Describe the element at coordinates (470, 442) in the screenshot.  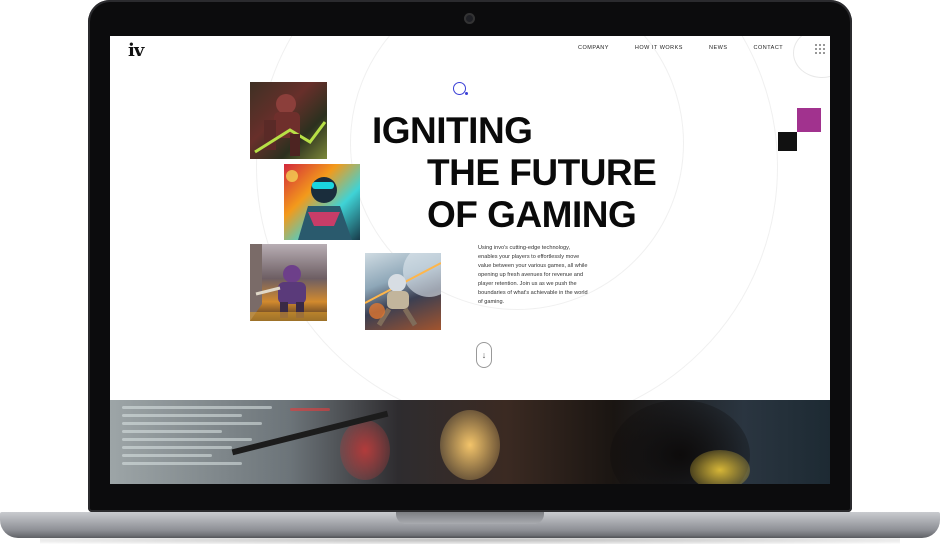
I see `gamer-streaming-photo` at that location.